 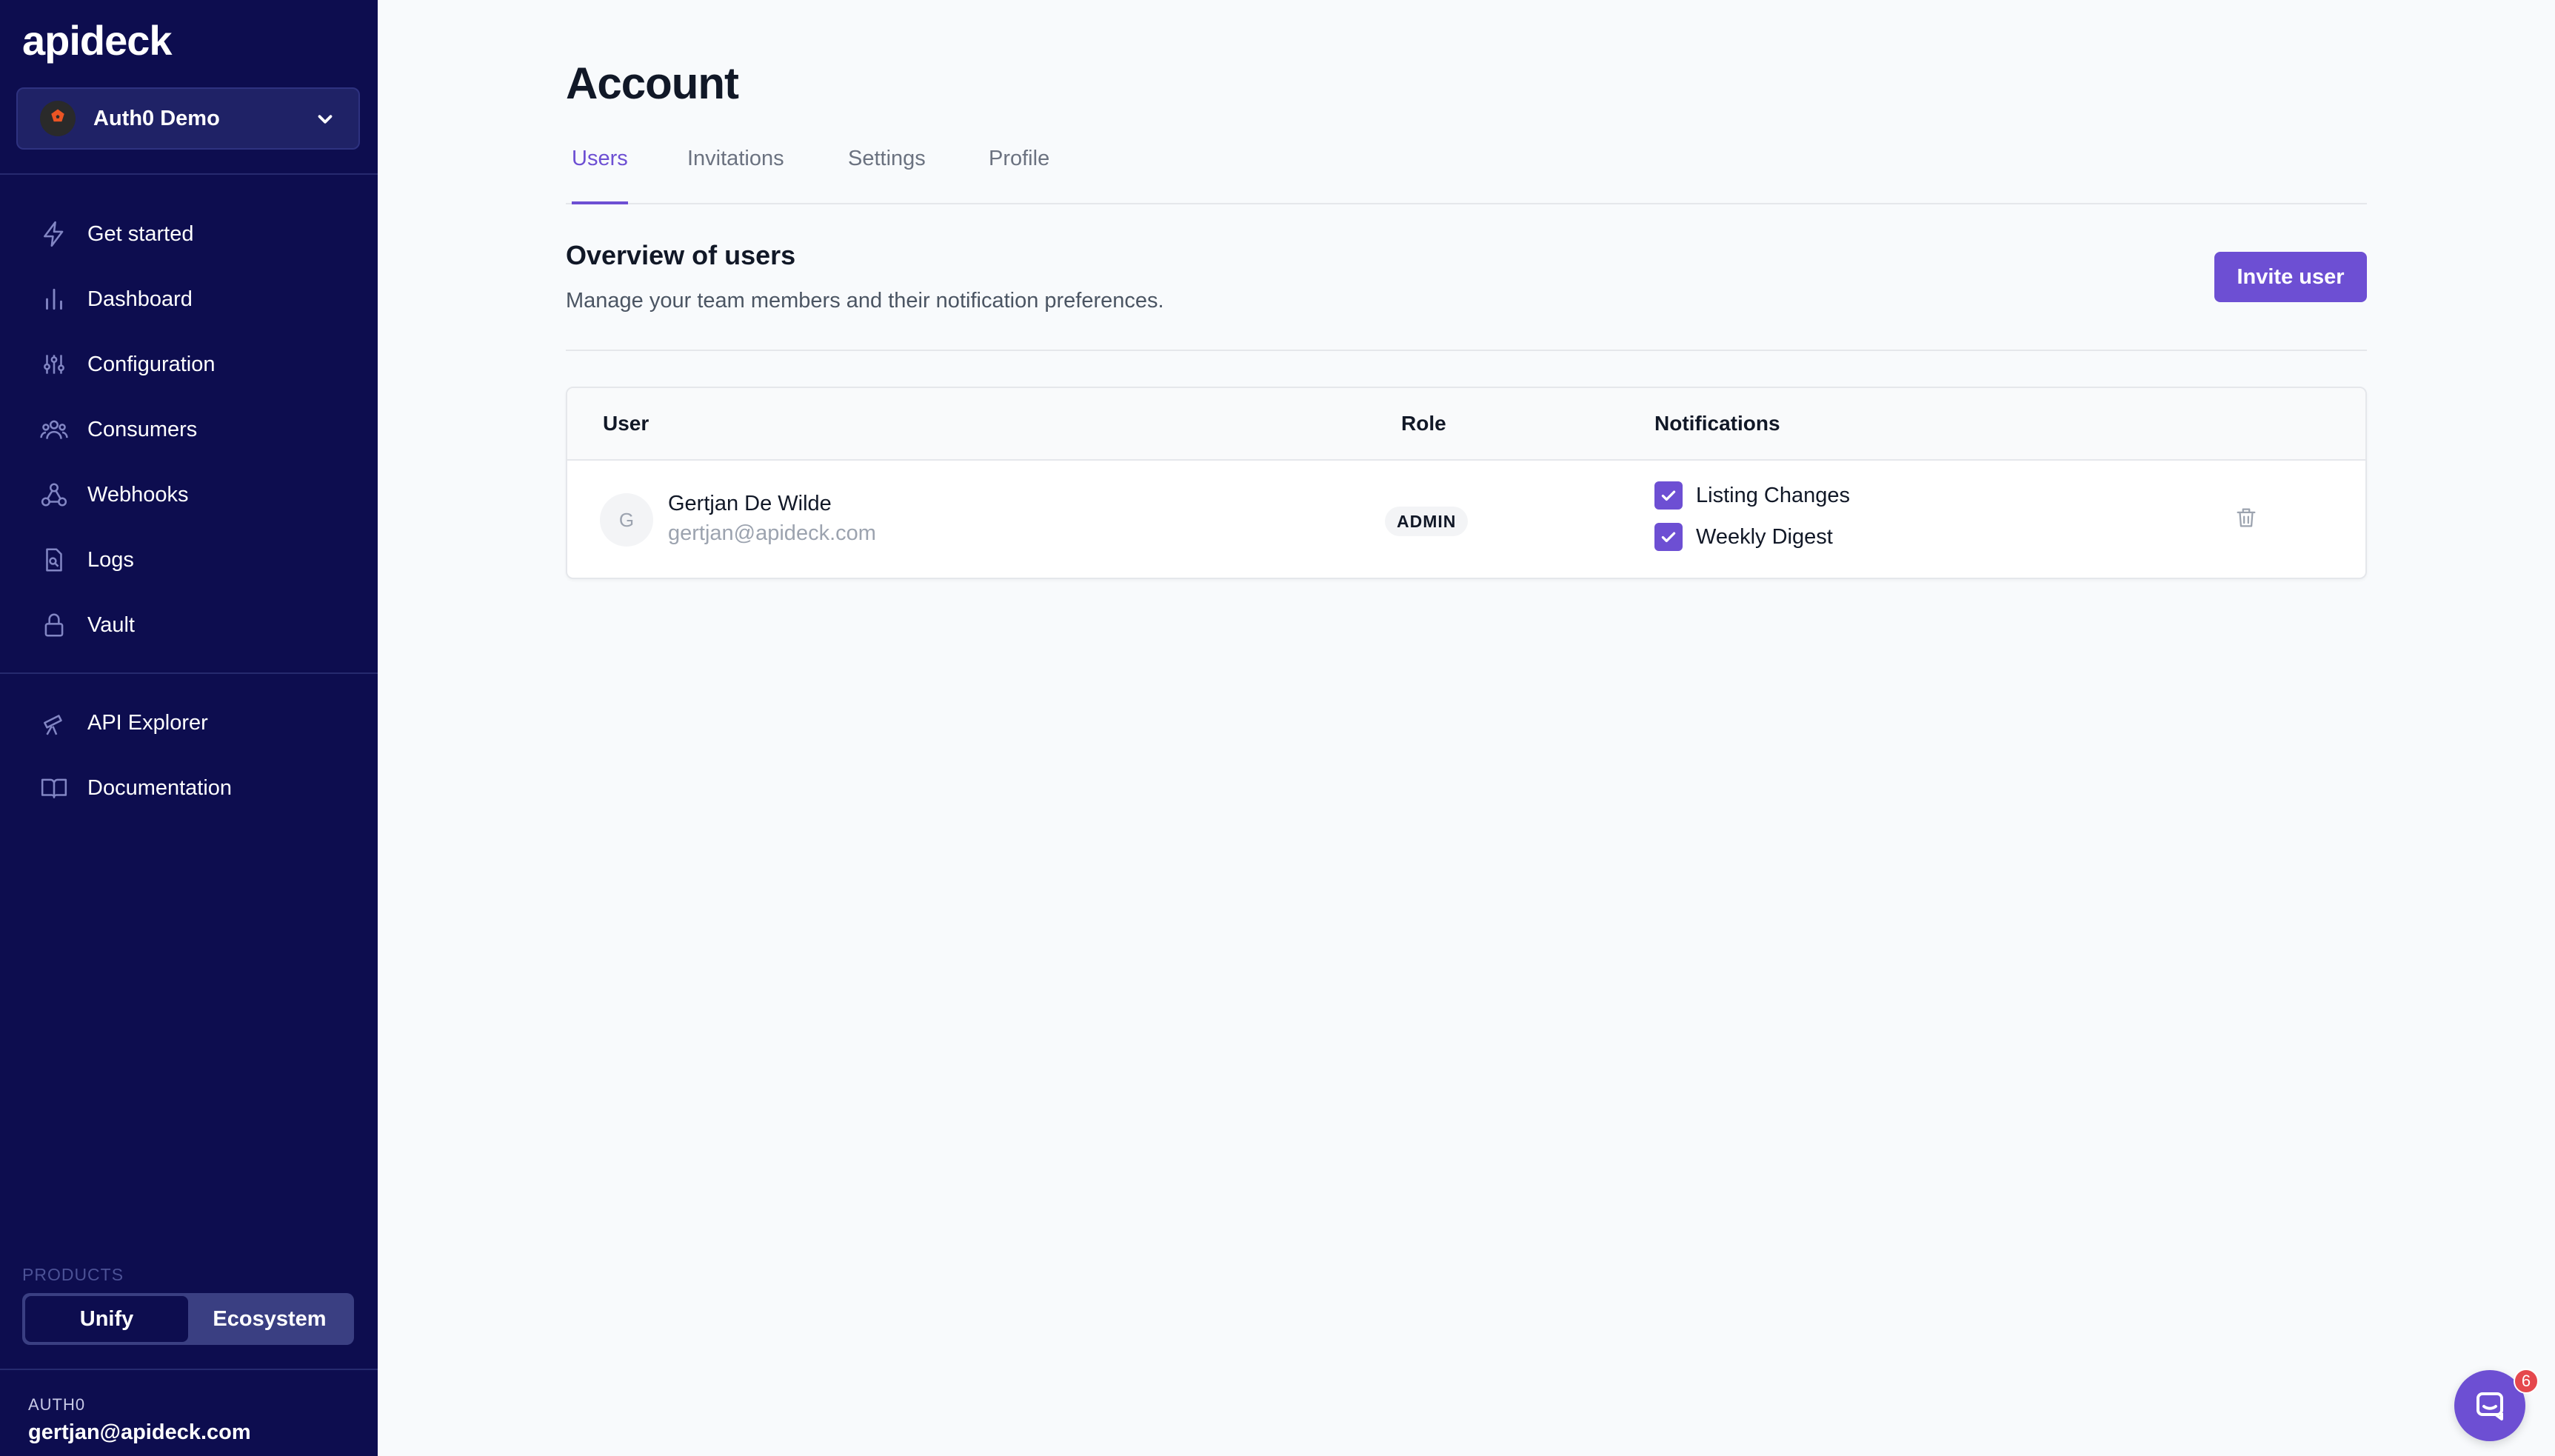 What do you see at coordinates (626, 520) in the screenshot?
I see `avatar: G` at bounding box center [626, 520].